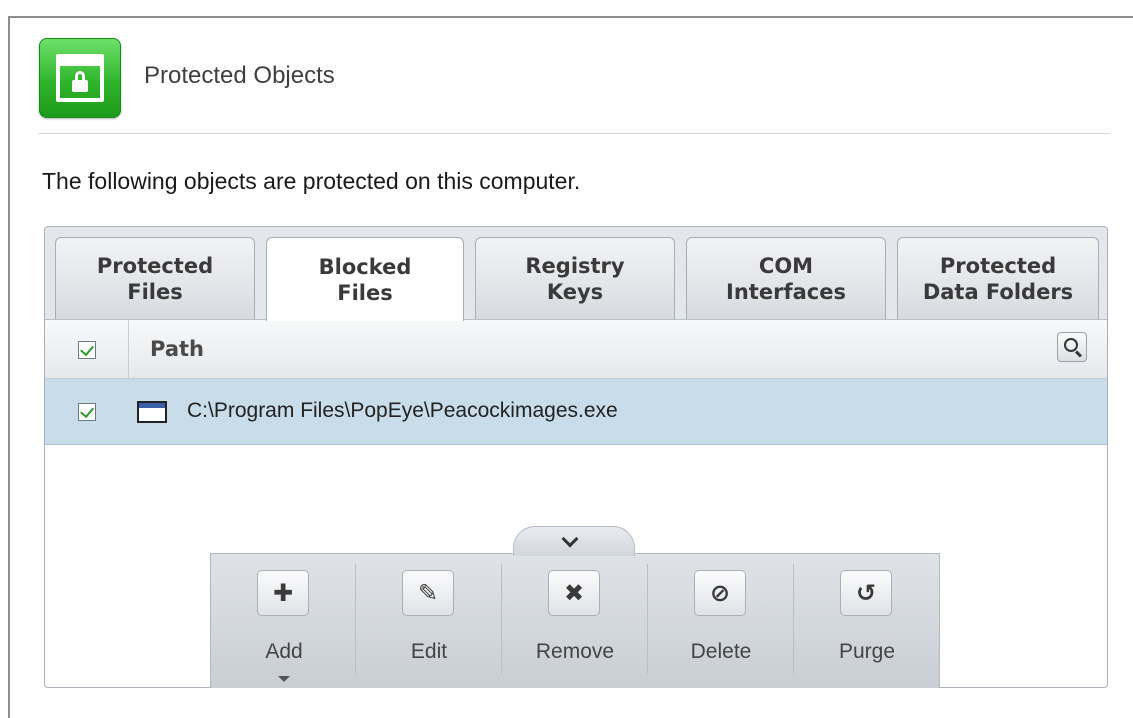  What do you see at coordinates (284, 621) in the screenshot?
I see `add-button: ✚ Add` at bounding box center [284, 621].